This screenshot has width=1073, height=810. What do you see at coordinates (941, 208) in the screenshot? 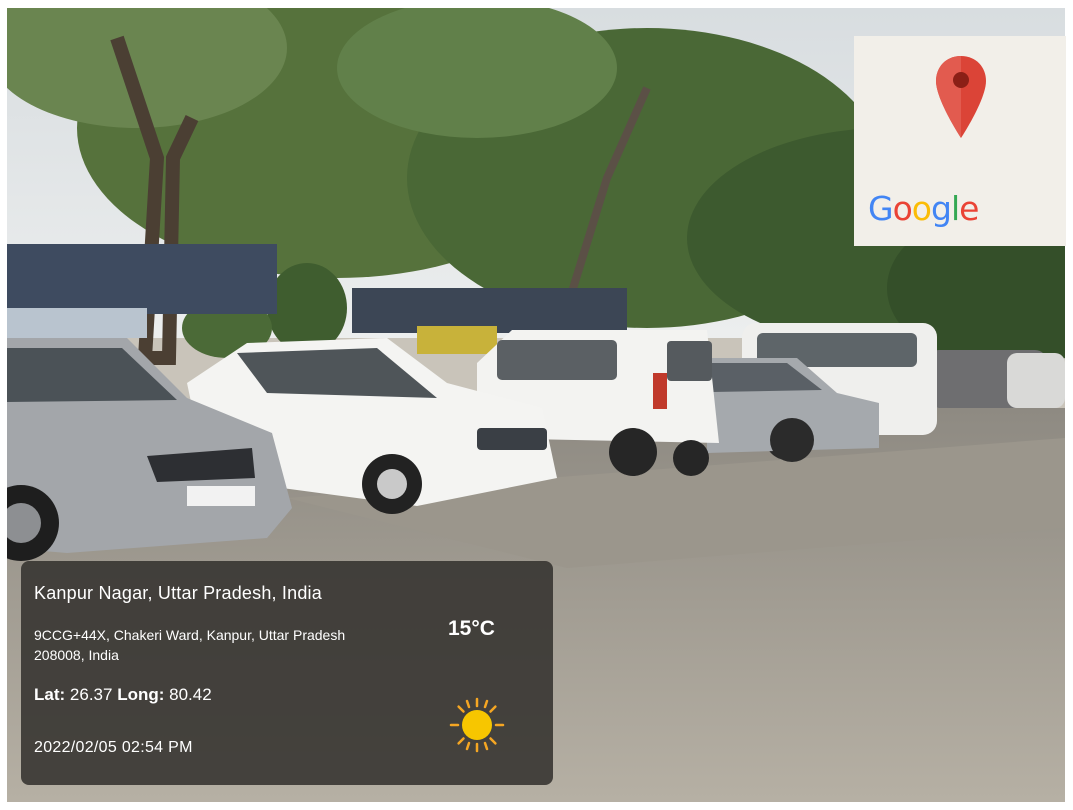
I see `google-logo-letter: g` at bounding box center [941, 208].